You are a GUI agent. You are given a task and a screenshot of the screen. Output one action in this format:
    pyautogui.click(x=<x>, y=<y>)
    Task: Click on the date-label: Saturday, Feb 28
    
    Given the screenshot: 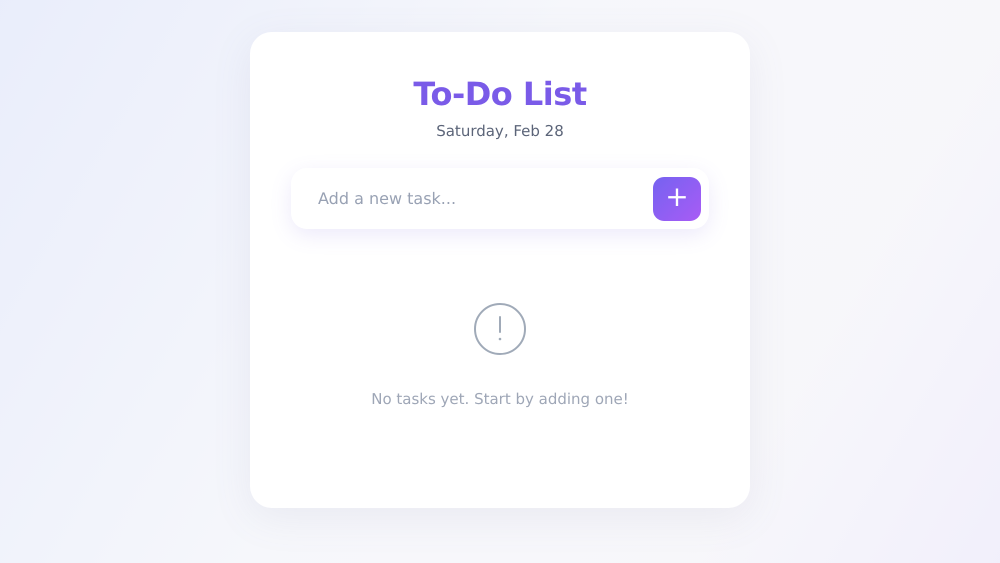 What is the action you would take?
    pyautogui.click(x=500, y=131)
    